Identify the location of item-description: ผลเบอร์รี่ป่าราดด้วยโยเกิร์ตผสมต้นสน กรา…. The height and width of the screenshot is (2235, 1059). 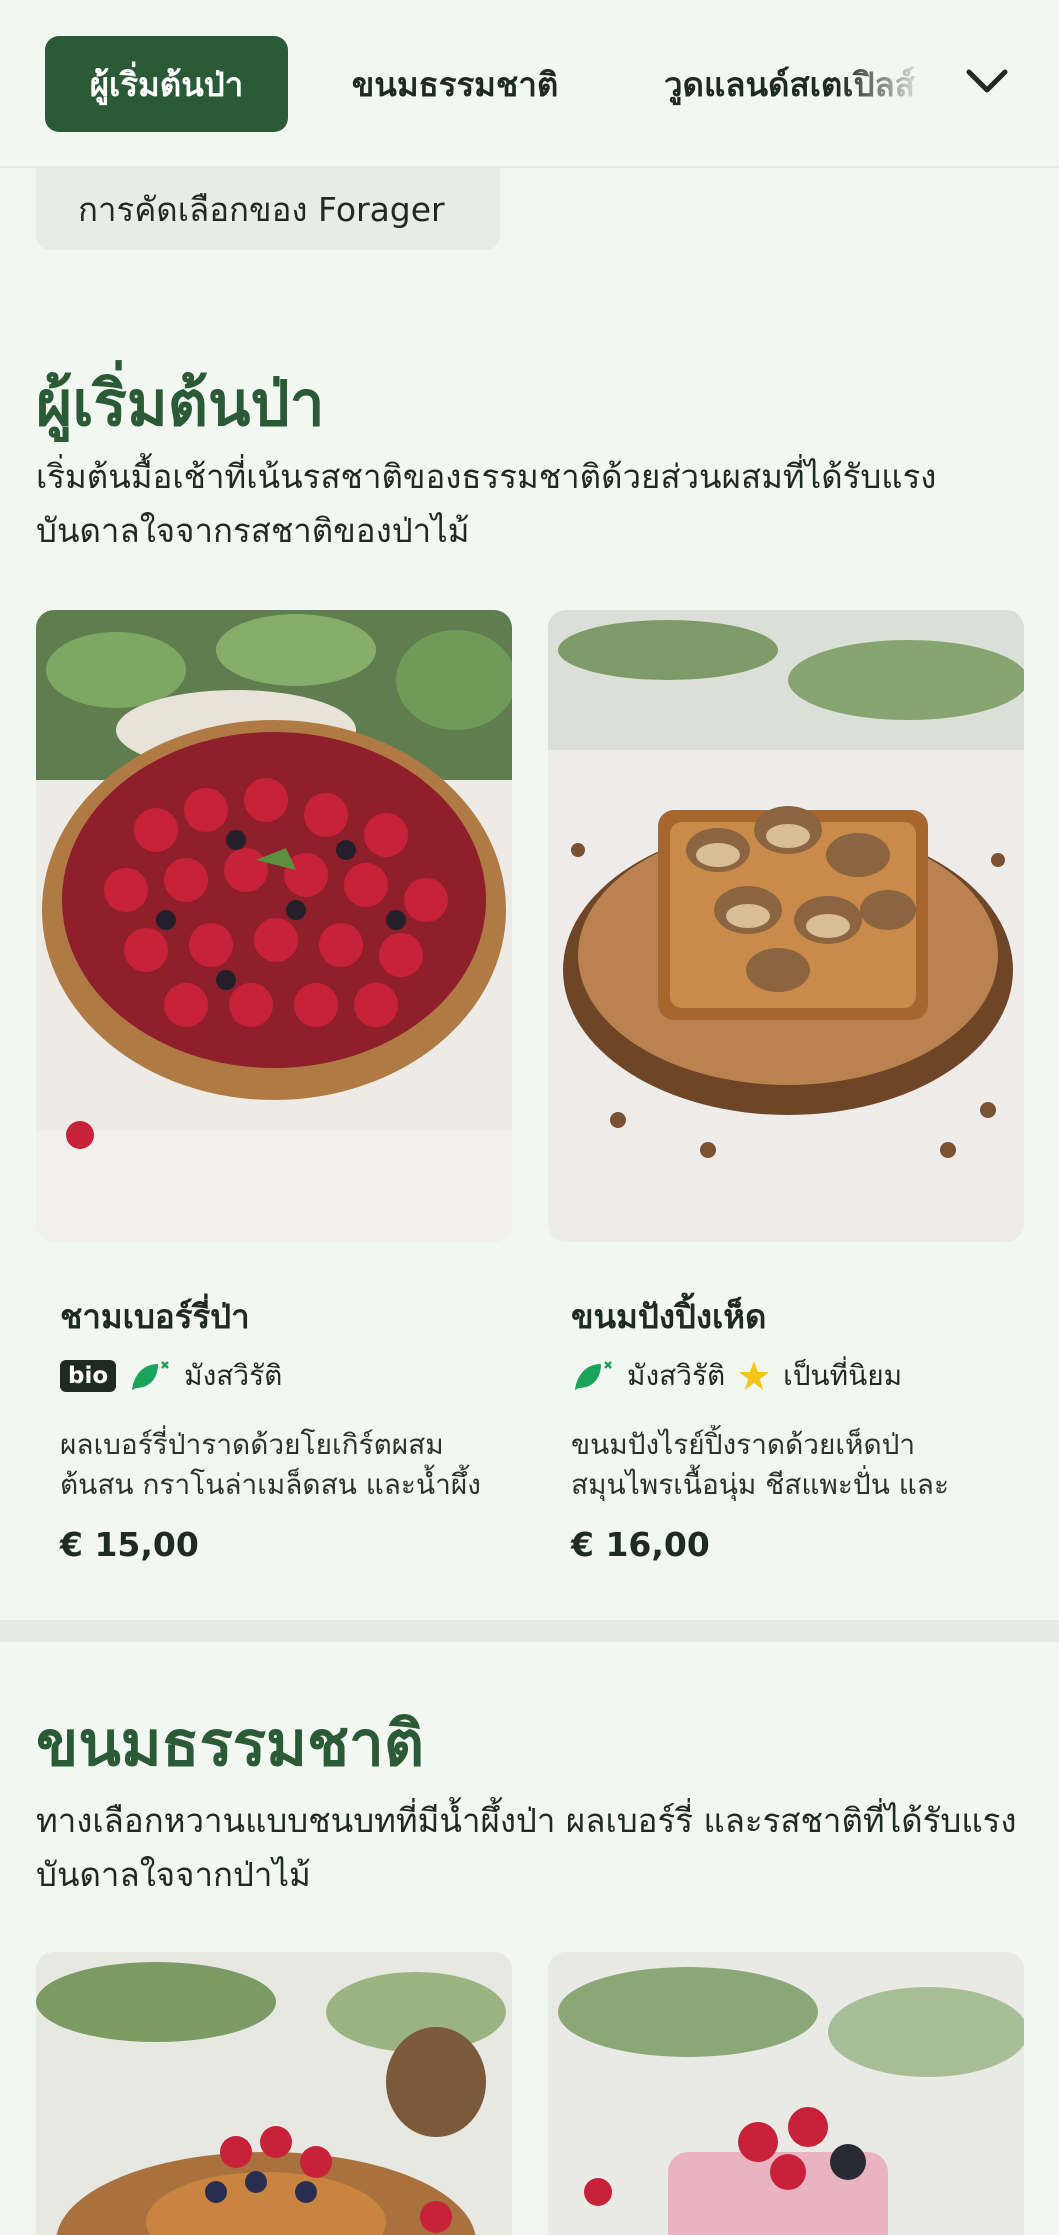
(270, 1464).